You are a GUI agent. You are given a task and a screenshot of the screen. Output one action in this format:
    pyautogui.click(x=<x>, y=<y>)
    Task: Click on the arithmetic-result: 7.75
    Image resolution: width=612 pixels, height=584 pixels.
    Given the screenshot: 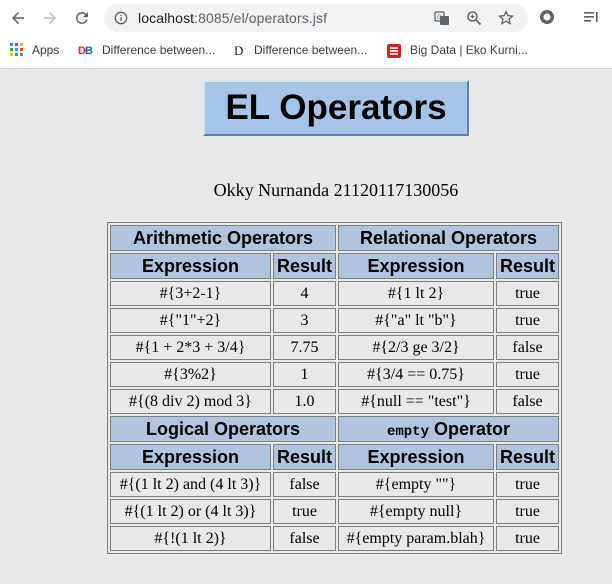 What is the action you would take?
    pyautogui.click(x=304, y=347)
    